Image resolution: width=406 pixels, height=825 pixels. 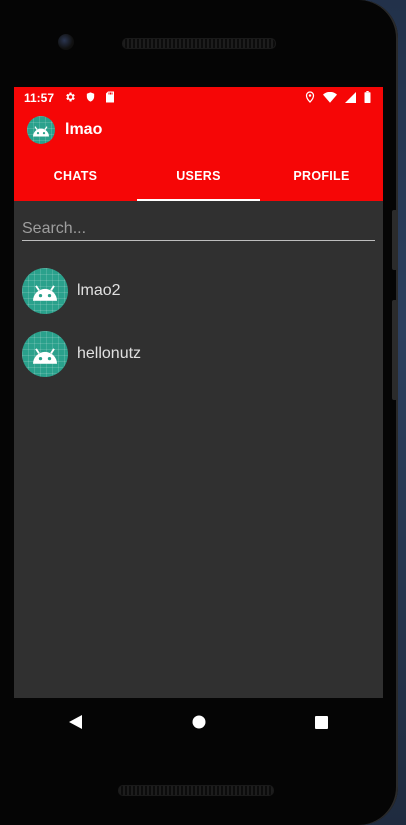 I want to click on tab-users: USERS, so click(x=198, y=175).